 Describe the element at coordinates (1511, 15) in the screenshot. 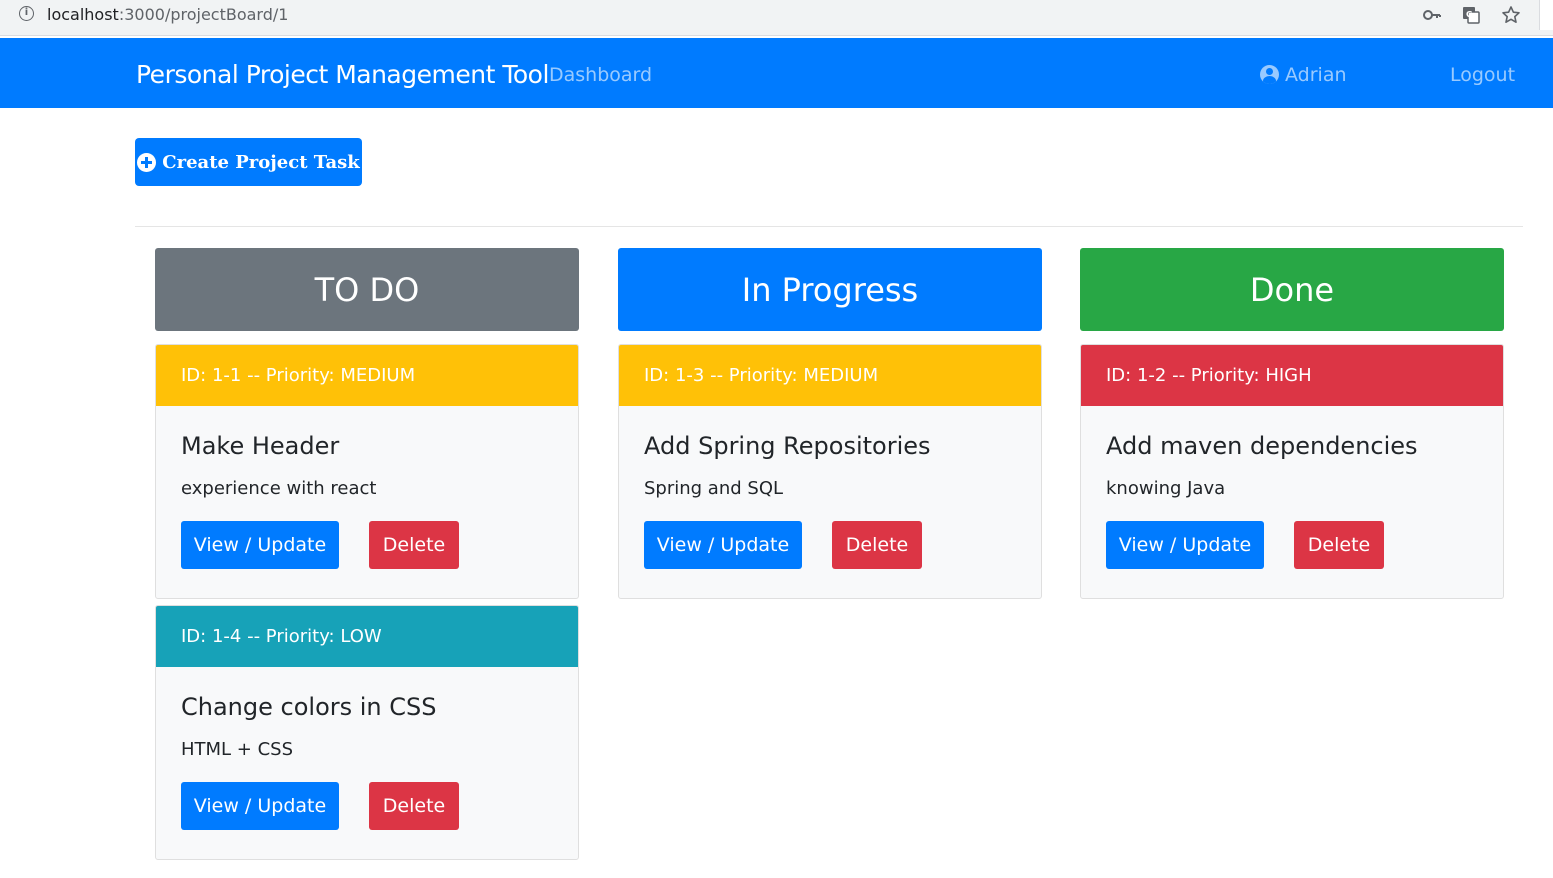

I see `bookmark-star-icon` at that location.